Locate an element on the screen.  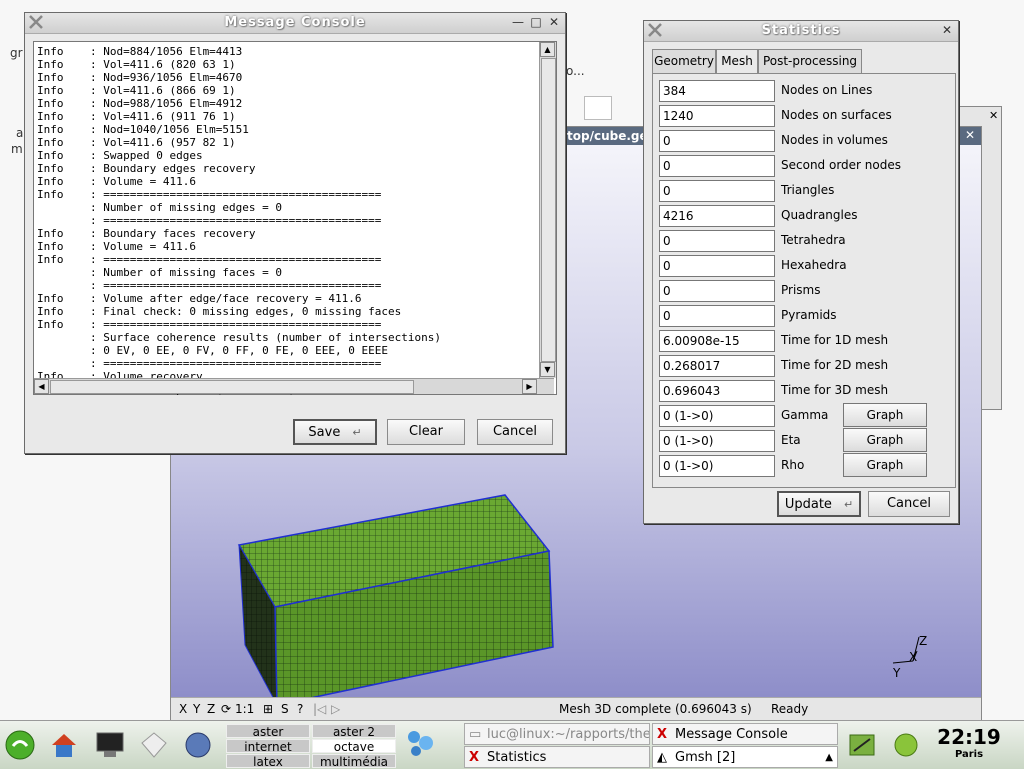
pager-desktop: multimédia is located at coordinates (354, 761).